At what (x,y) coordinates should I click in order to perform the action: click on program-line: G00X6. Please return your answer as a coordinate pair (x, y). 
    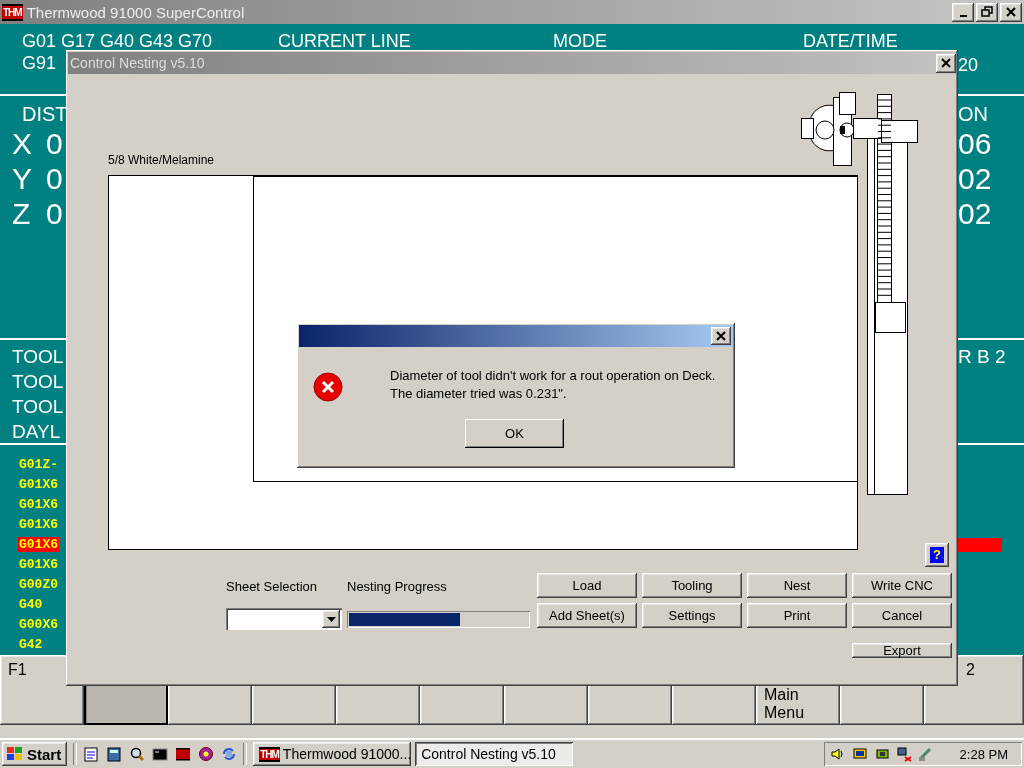
    Looking at the image, I should click on (38, 624).